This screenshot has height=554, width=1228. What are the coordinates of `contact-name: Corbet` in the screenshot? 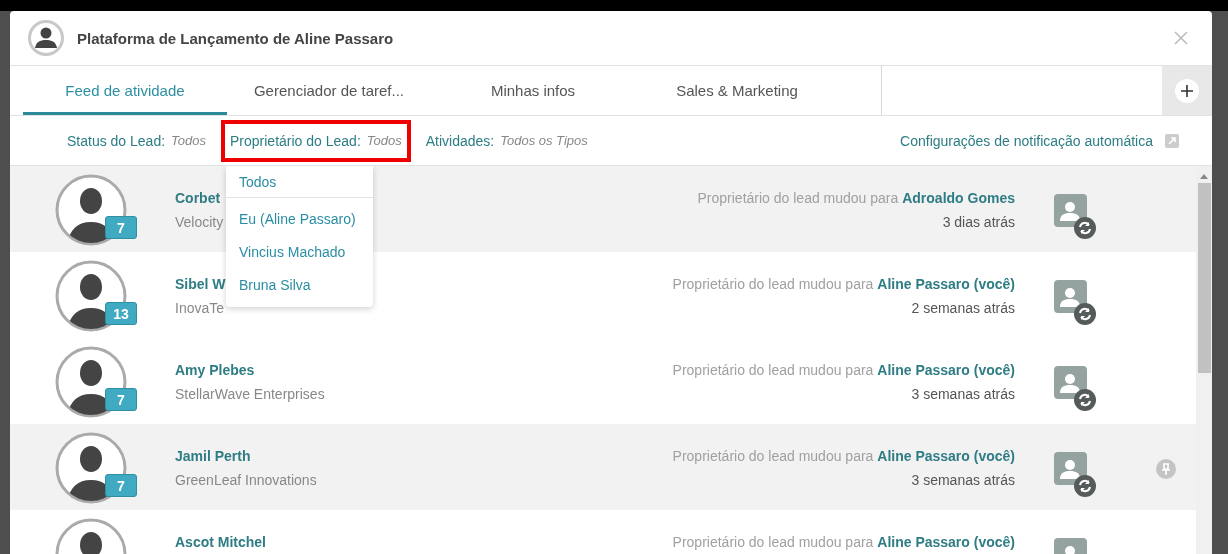 It's located at (198, 198).